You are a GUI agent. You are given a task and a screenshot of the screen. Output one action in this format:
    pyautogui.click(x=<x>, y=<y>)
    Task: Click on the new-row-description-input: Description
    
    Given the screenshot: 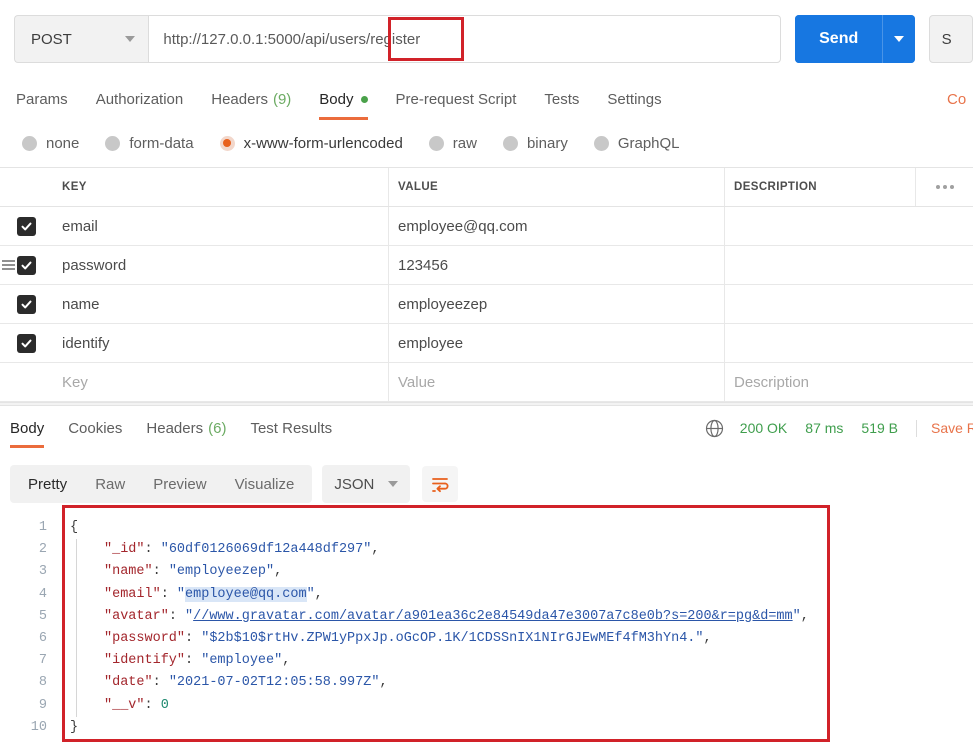 What is the action you would take?
    pyautogui.click(x=849, y=382)
    